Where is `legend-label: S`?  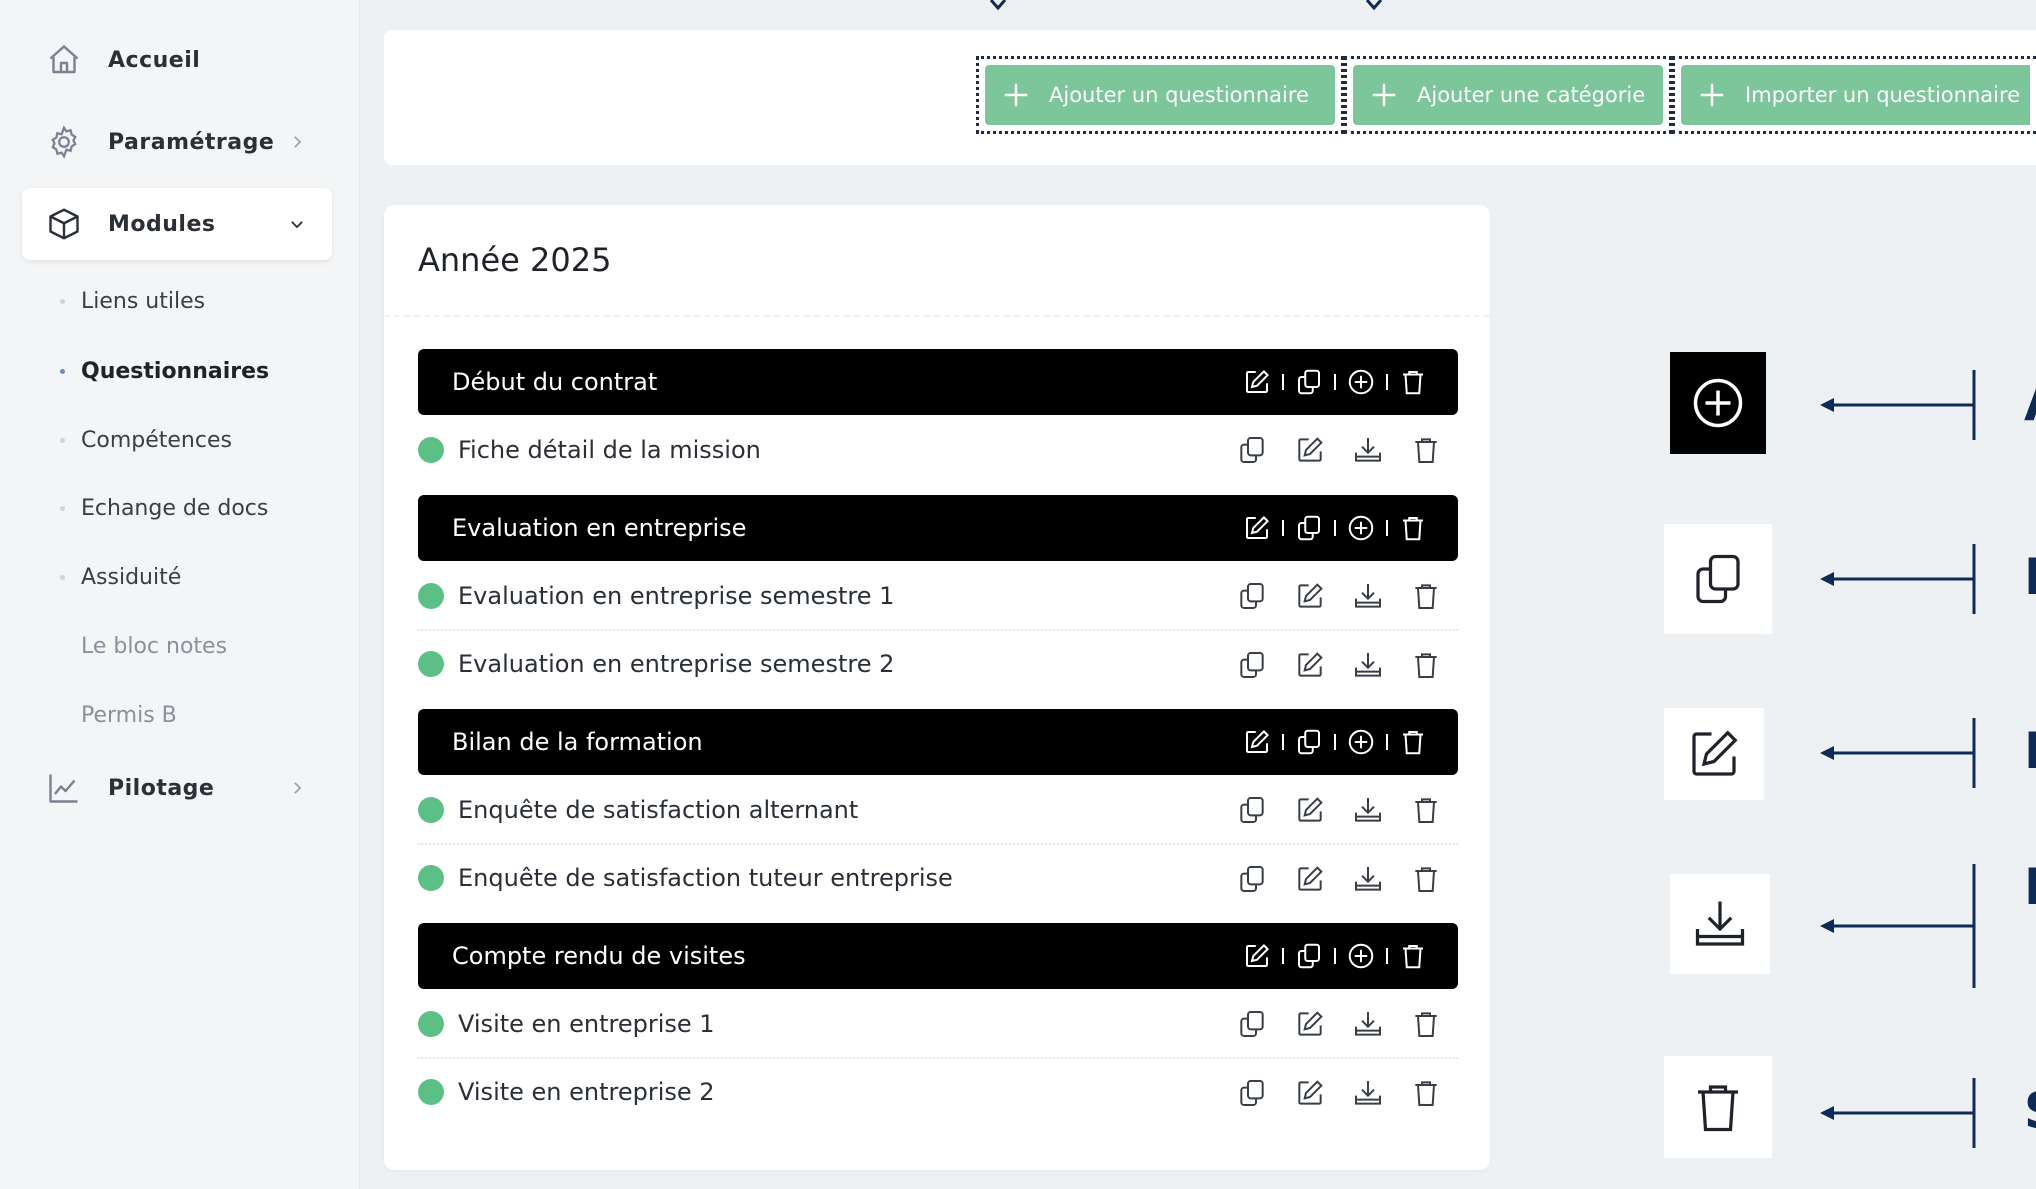
legend-label: S is located at coordinates (2030, 1111).